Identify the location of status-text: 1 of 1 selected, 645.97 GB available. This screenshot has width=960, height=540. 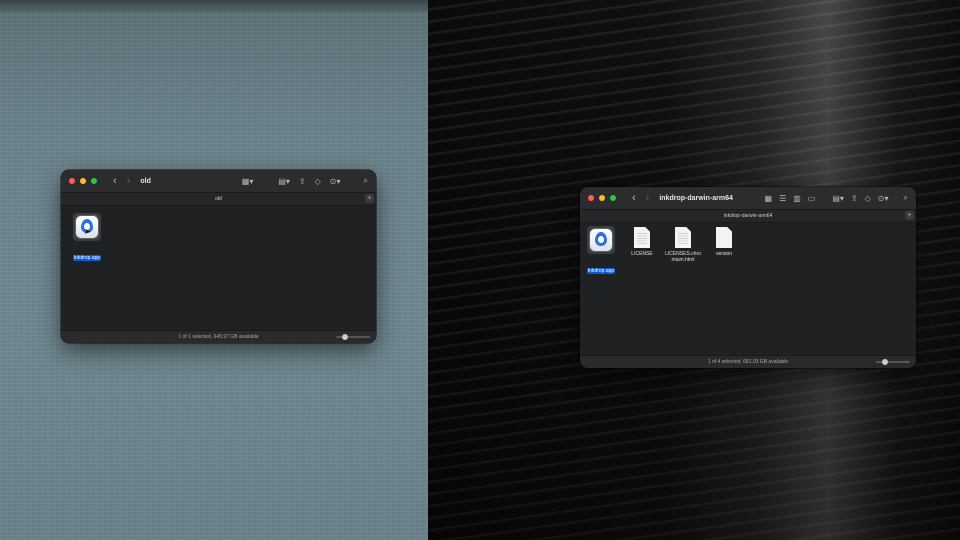
(218, 337).